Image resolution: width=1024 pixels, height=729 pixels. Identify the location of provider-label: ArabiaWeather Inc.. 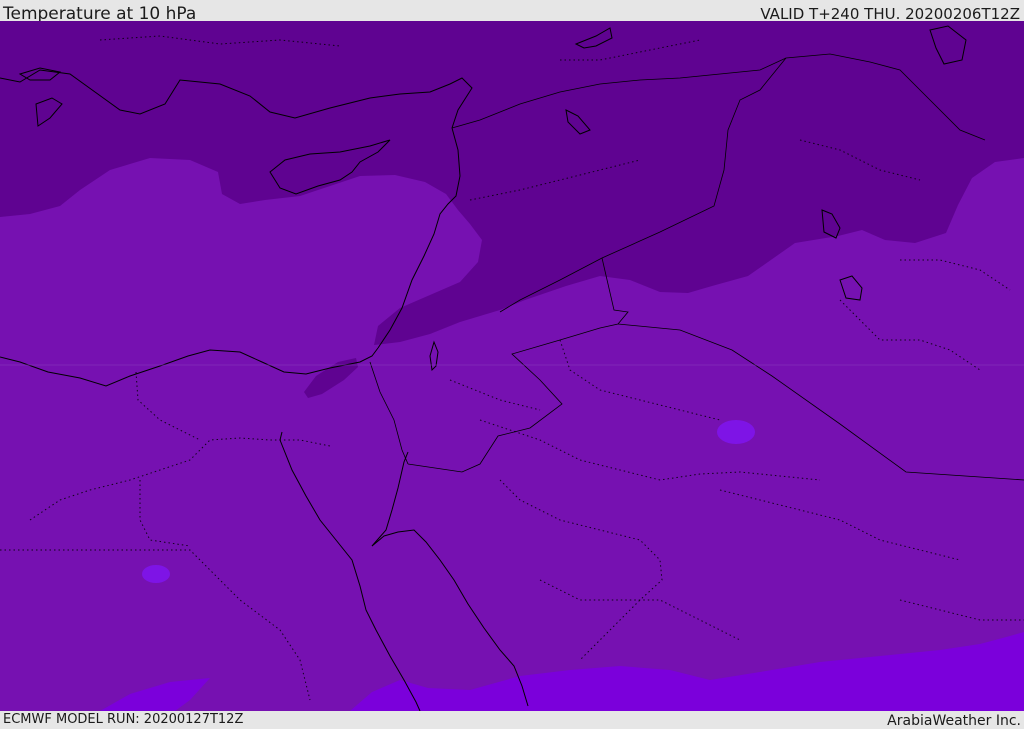
(954, 721).